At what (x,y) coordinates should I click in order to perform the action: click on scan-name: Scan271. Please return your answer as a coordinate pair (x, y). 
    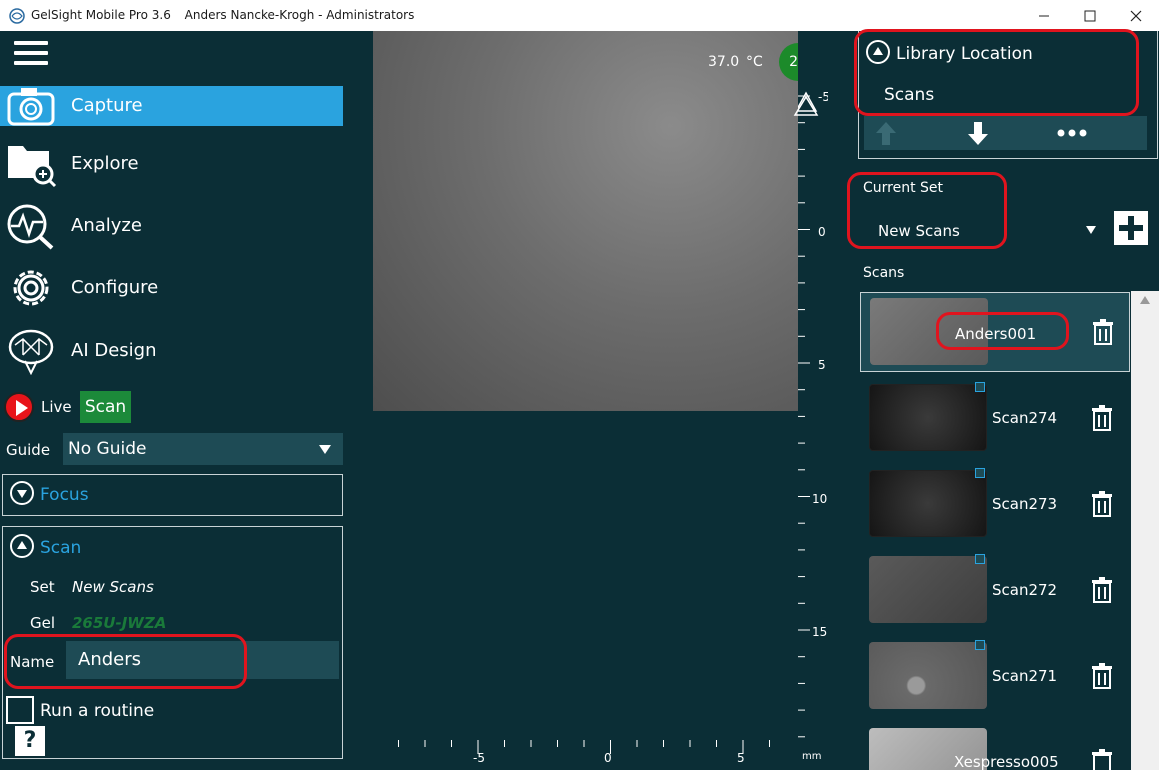
    Looking at the image, I should click on (1025, 676).